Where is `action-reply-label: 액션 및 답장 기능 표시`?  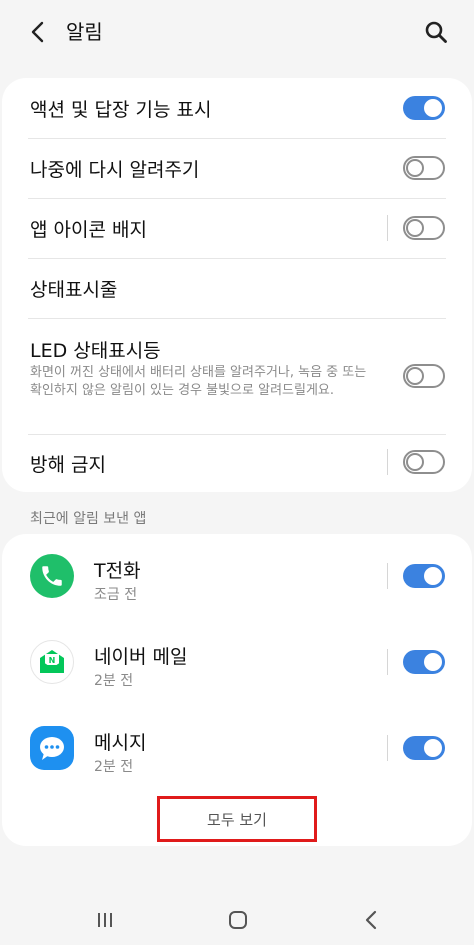
action-reply-label: 액션 및 답장 기능 표시 is located at coordinates (121, 110).